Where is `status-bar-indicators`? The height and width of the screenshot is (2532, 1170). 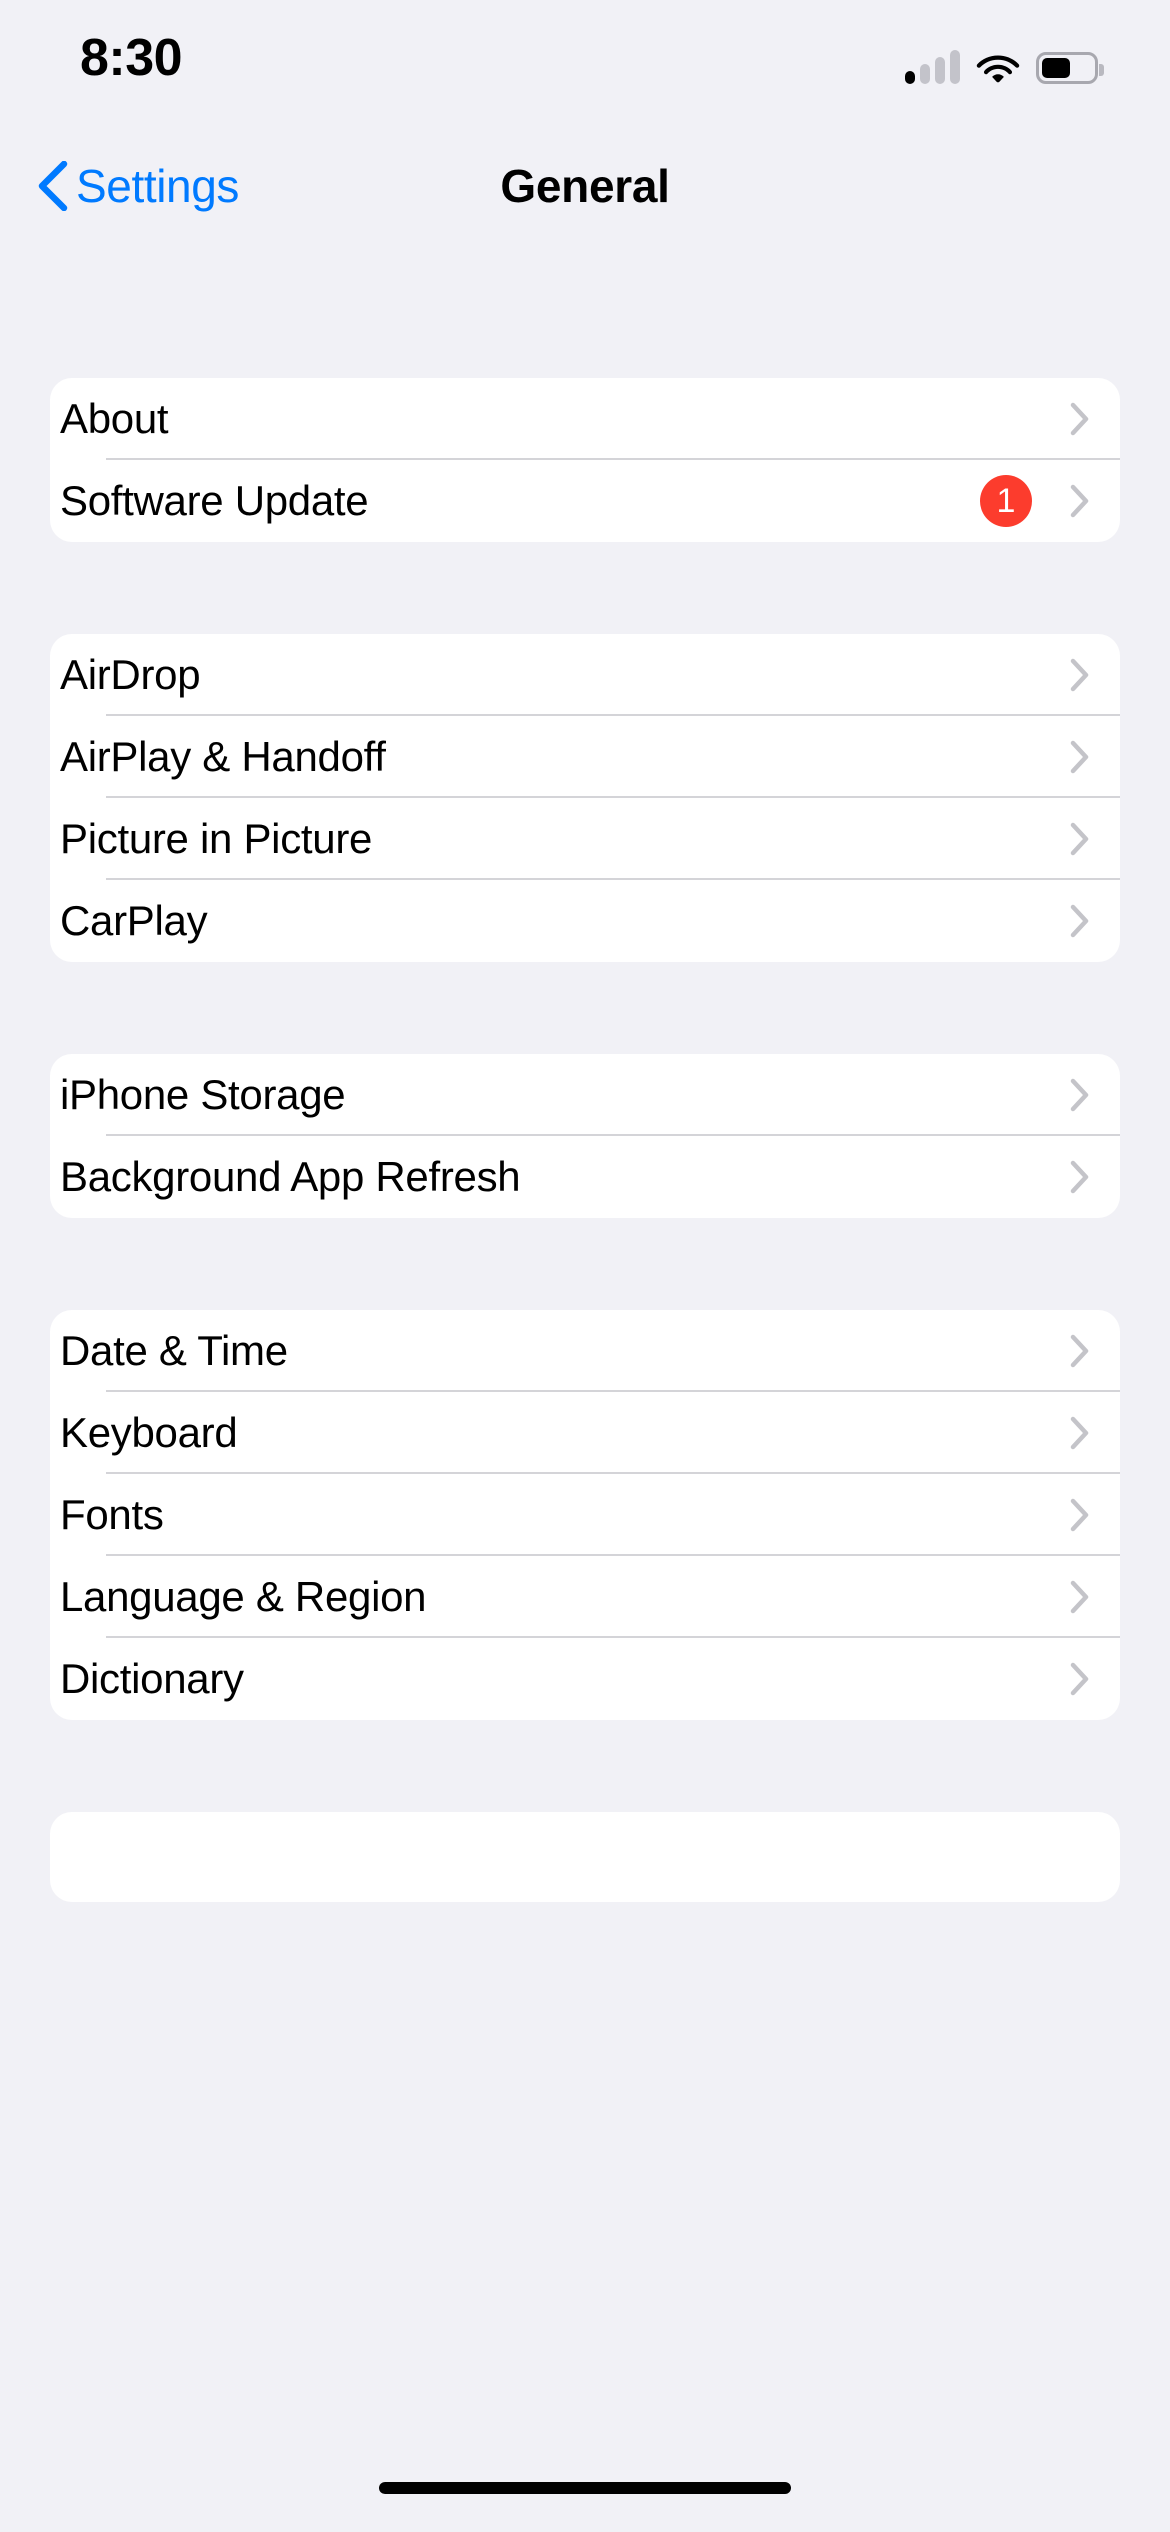
status-bar-indicators is located at coordinates (1004, 64).